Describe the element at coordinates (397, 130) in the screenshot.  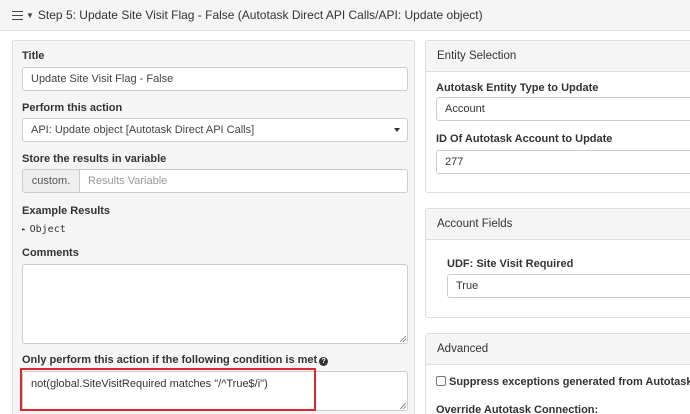
I see `chevron-down-icon` at that location.